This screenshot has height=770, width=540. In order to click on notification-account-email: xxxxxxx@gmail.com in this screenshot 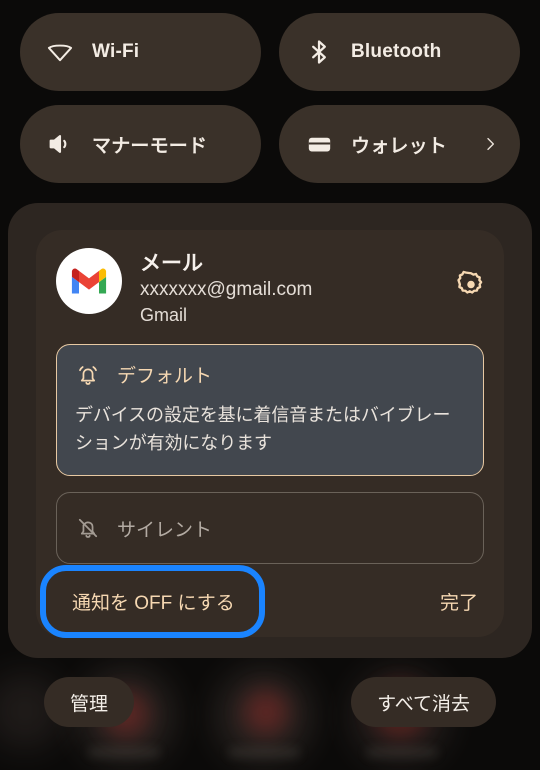, I will do `click(226, 289)`.